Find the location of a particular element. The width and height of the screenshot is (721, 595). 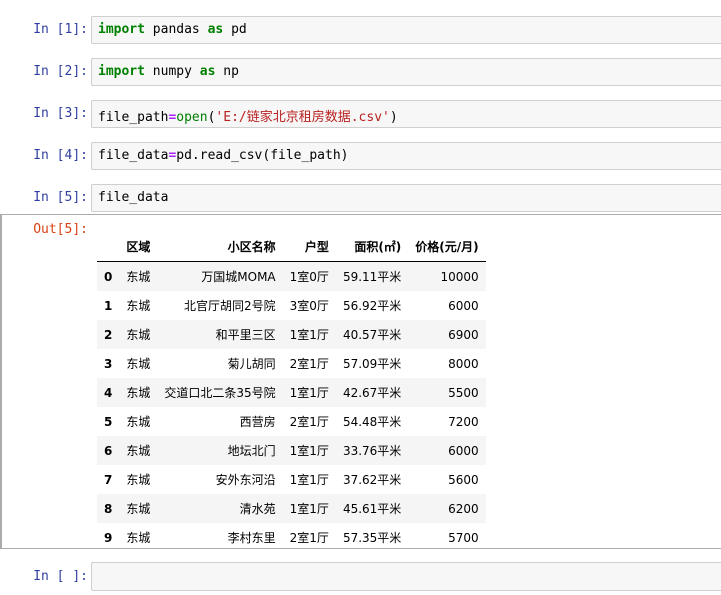

table-cell: 7200 is located at coordinates (463, 421).